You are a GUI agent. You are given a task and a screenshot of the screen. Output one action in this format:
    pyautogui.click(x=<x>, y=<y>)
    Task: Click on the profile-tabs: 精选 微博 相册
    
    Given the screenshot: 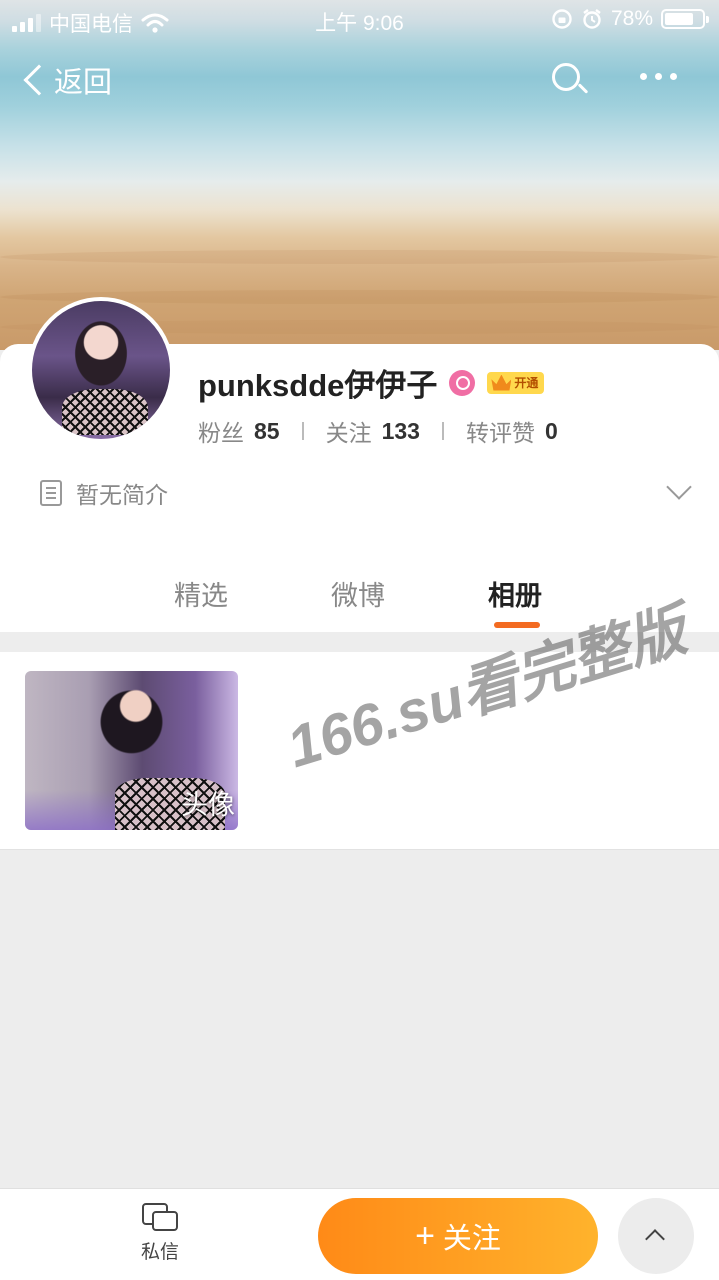 What is the action you would take?
    pyautogui.click(x=359, y=596)
    